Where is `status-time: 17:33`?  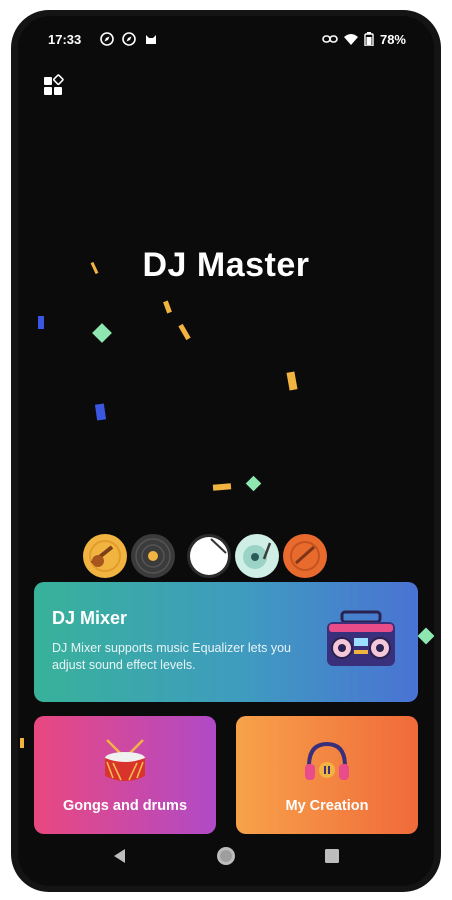
status-time: 17:33 is located at coordinates (65, 39).